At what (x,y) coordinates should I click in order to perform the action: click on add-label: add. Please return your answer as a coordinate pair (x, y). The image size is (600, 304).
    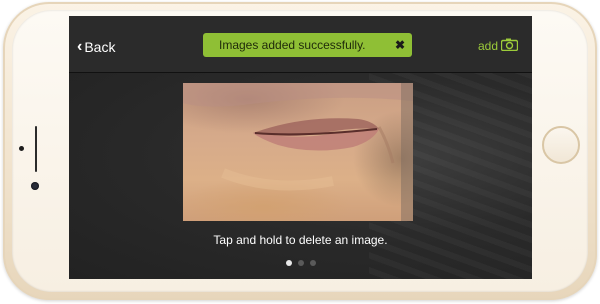
    Looking at the image, I should click on (487, 46).